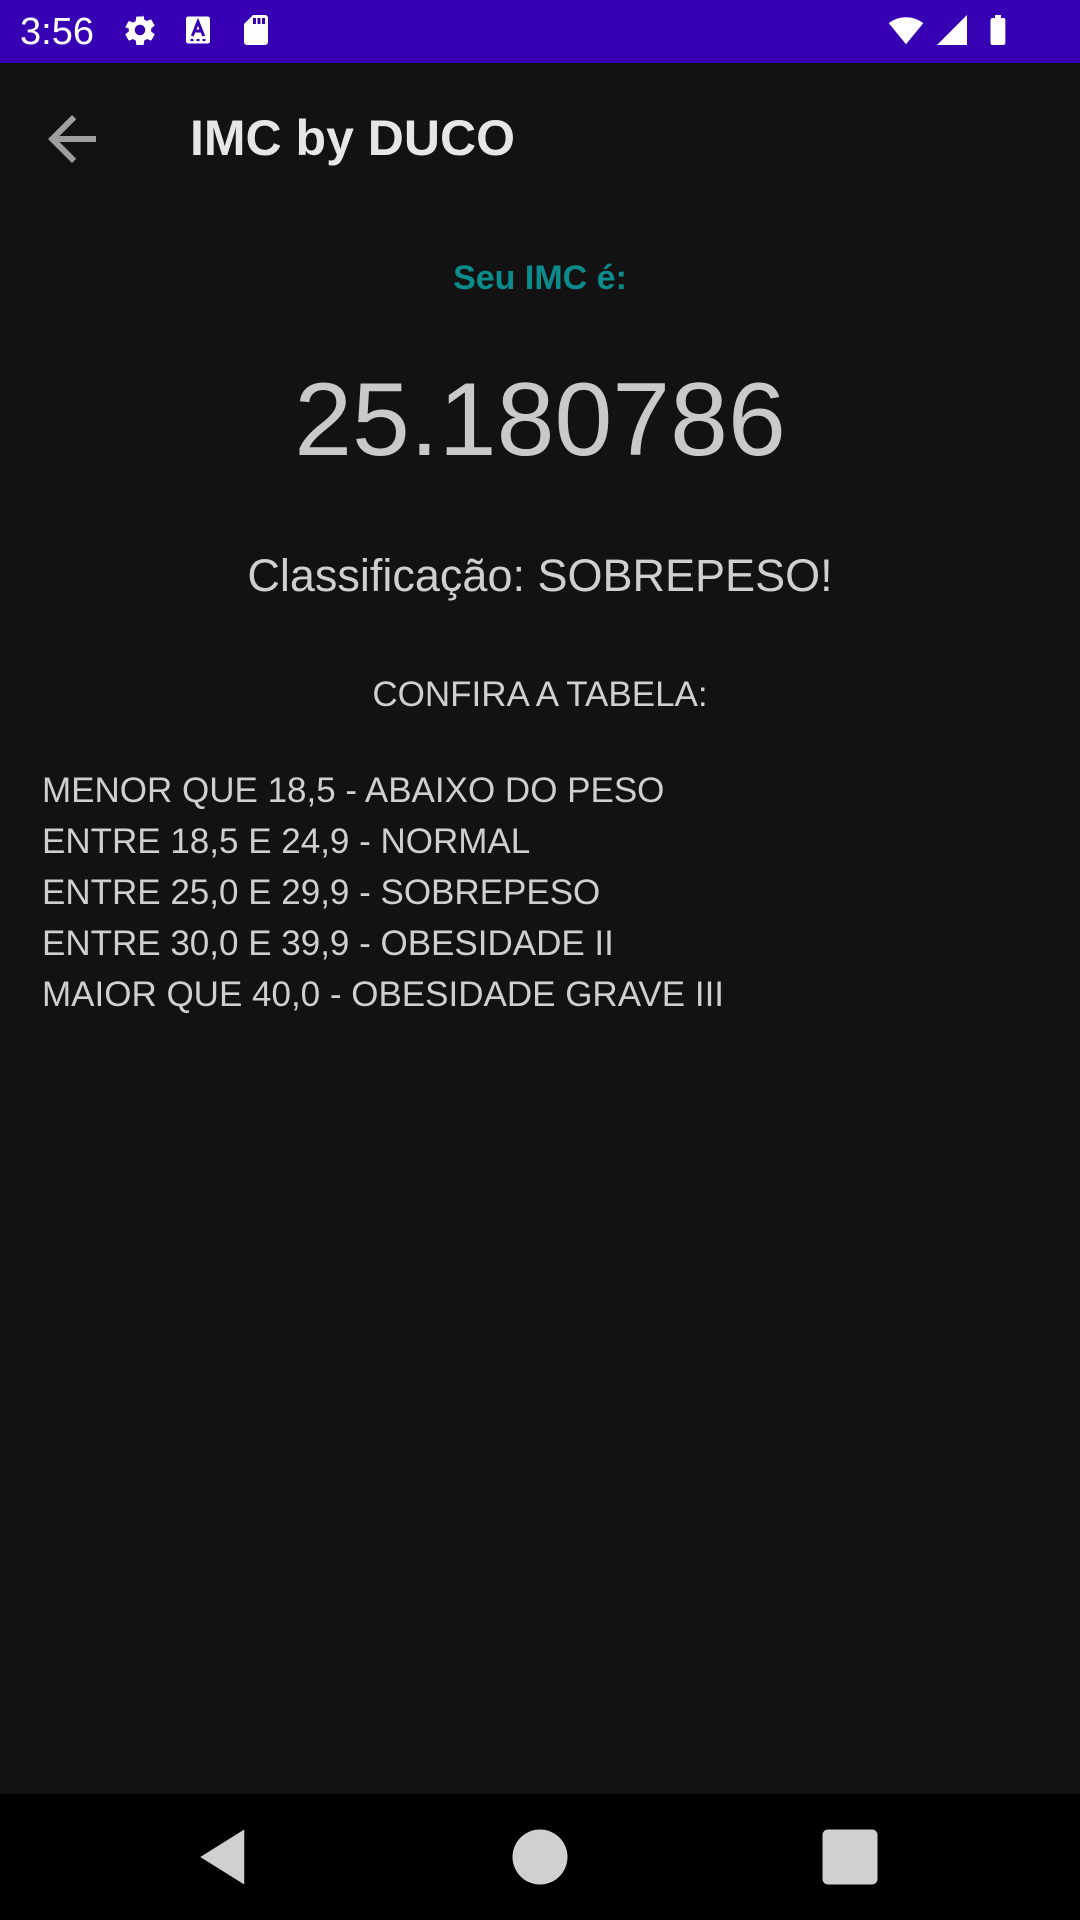  I want to click on table-row: MENOR QUE 18,5 - ABAIXO DO PESO, so click(353, 790).